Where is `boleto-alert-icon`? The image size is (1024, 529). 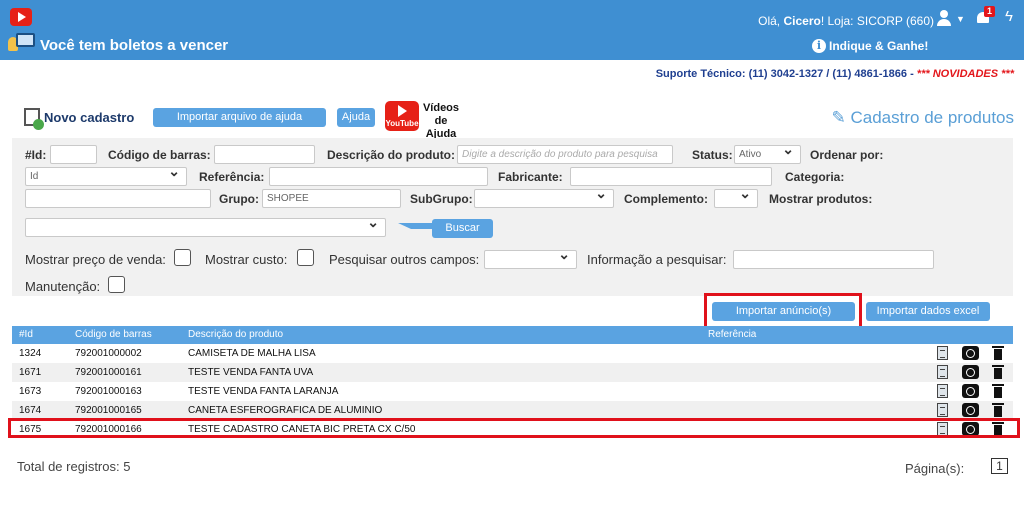
boleto-alert-icon is located at coordinates (22, 42).